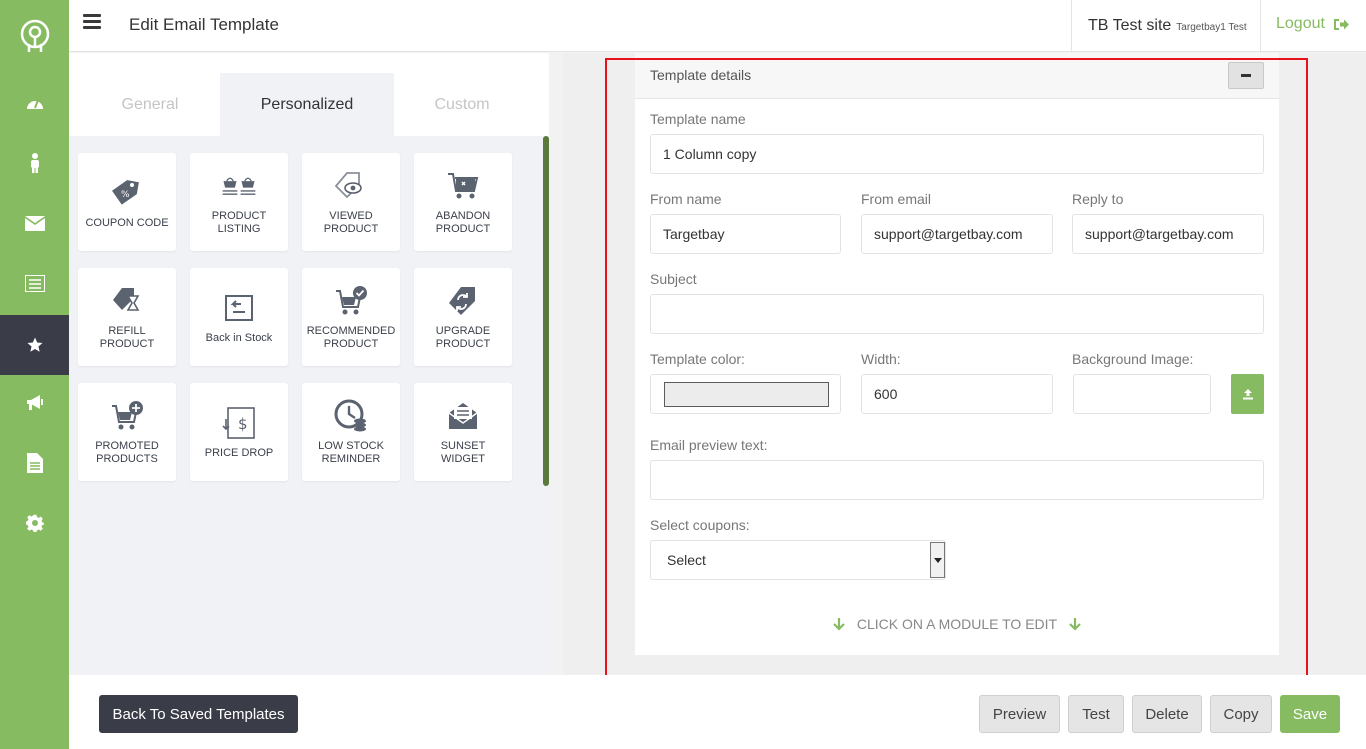 This screenshot has height=749, width=1366. What do you see at coordinates (957, 314) in the screenshot?
I see `subject-input` at bounding box center [957, 314].